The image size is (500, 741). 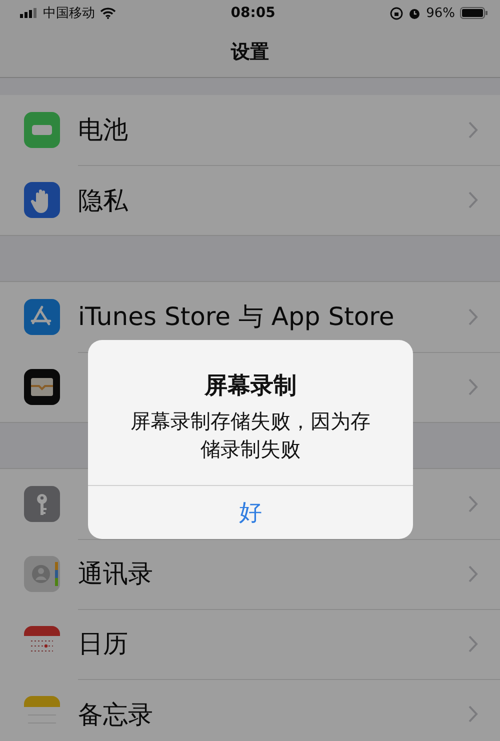 I want to click on wallet-icon, so click(x=42, y=387).